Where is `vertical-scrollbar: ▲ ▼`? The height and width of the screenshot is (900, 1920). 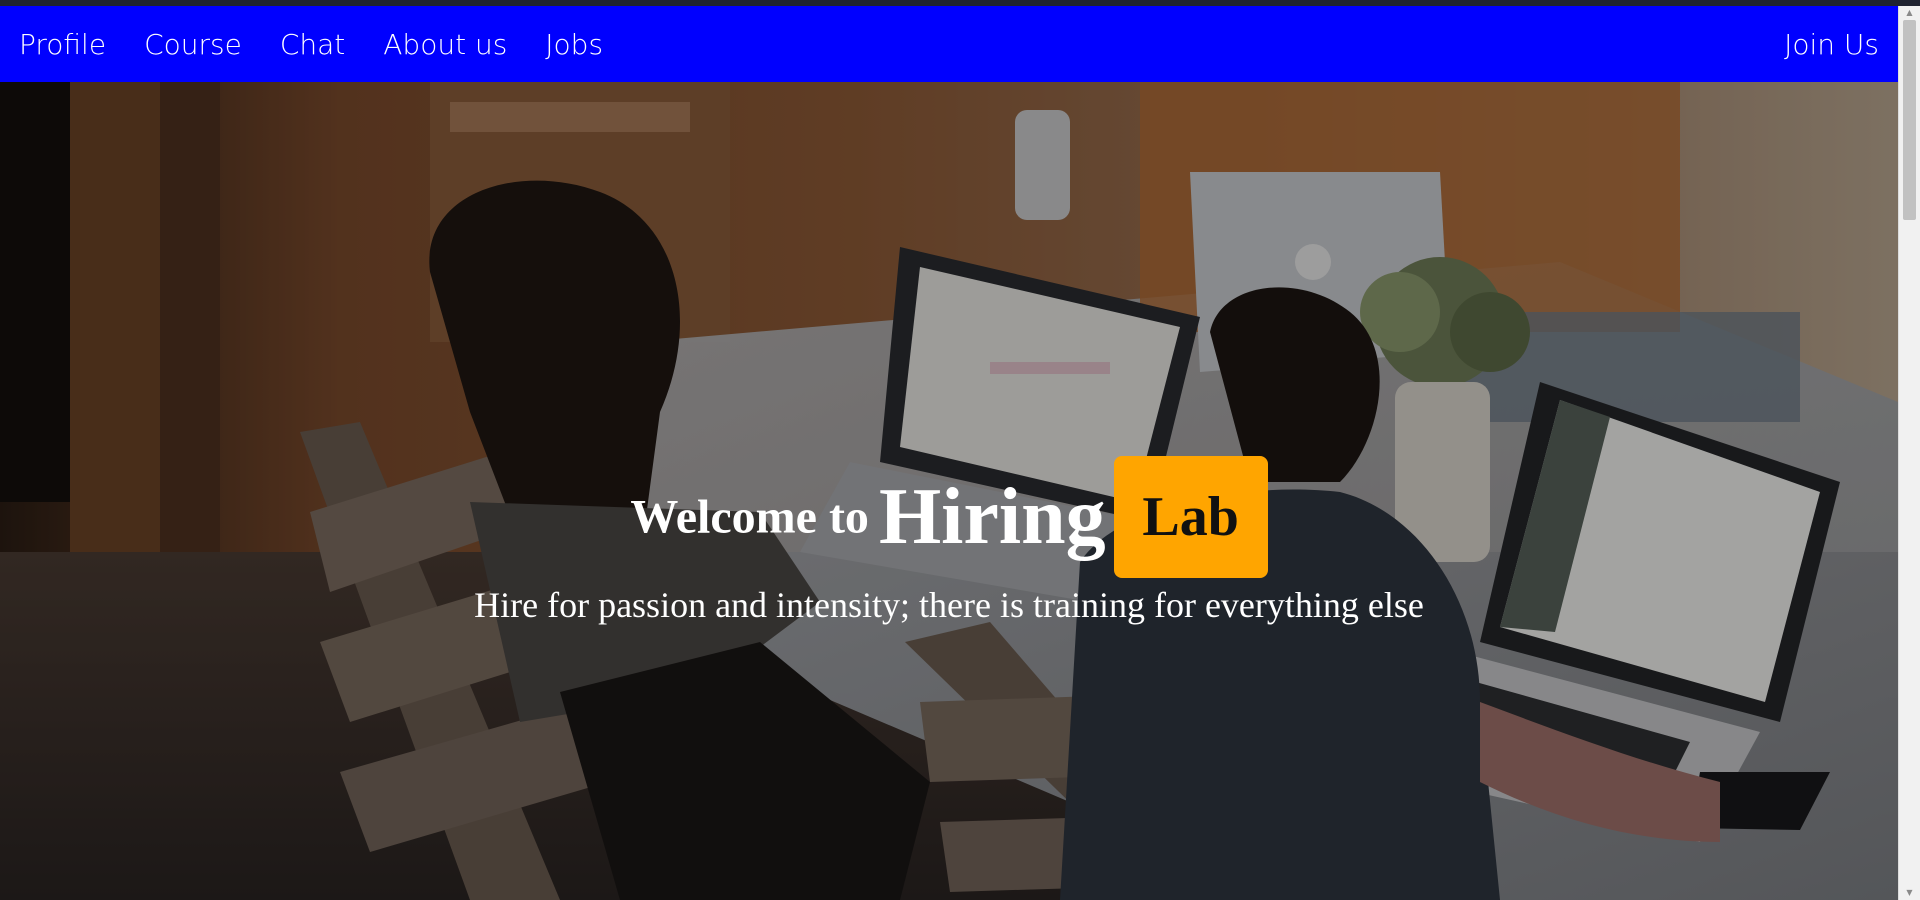
vertical-scrollbar: ▲ ▼ is located at coordinates (1909, 453).